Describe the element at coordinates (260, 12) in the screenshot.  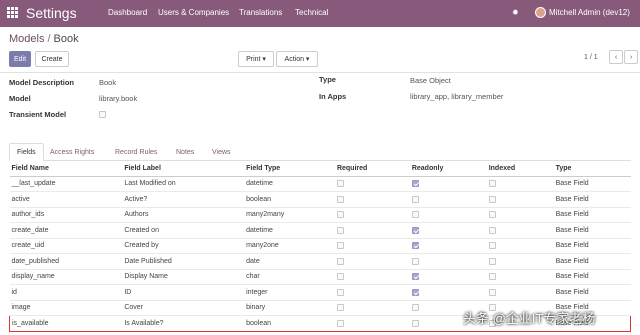
I see `menu-translations: Translations` at that location.